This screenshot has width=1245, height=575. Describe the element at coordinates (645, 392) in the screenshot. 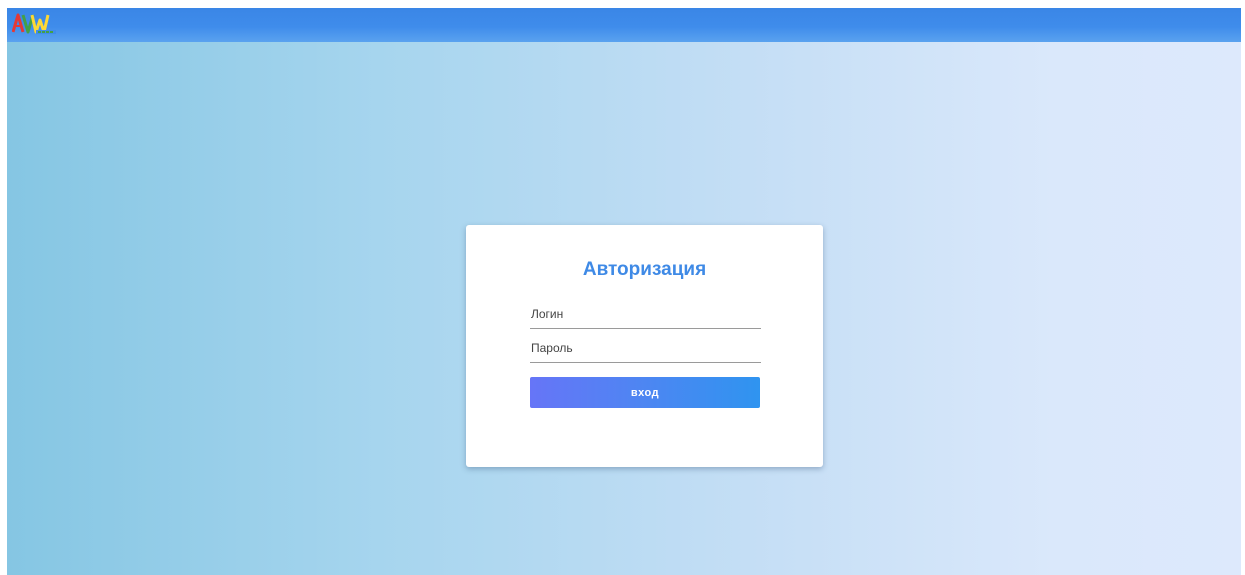

I see `login-button: вход` at that location.